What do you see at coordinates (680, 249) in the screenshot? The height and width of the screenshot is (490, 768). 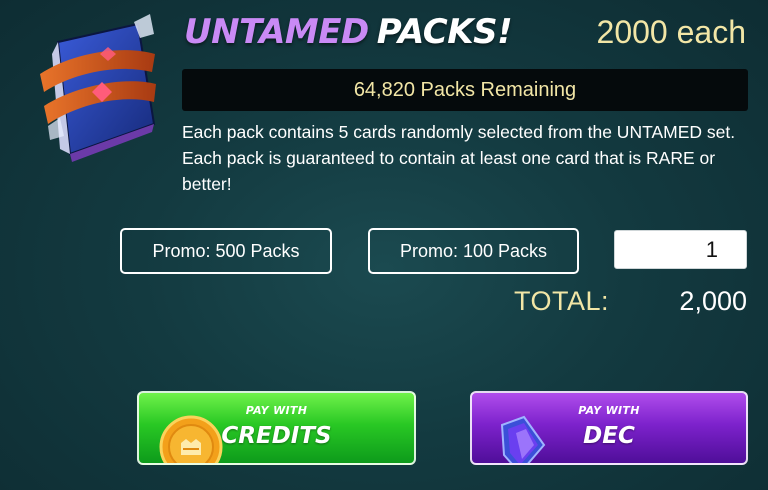 I see `quantity-input` at bounding box center [680, 249].